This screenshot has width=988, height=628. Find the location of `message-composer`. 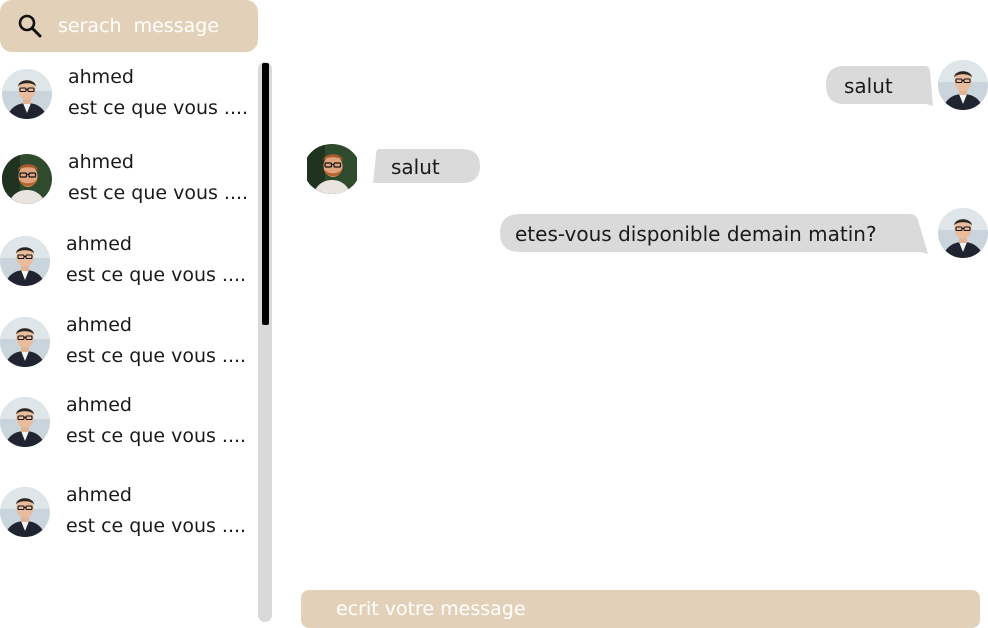

message-composer is located at coordinates (640, 609).